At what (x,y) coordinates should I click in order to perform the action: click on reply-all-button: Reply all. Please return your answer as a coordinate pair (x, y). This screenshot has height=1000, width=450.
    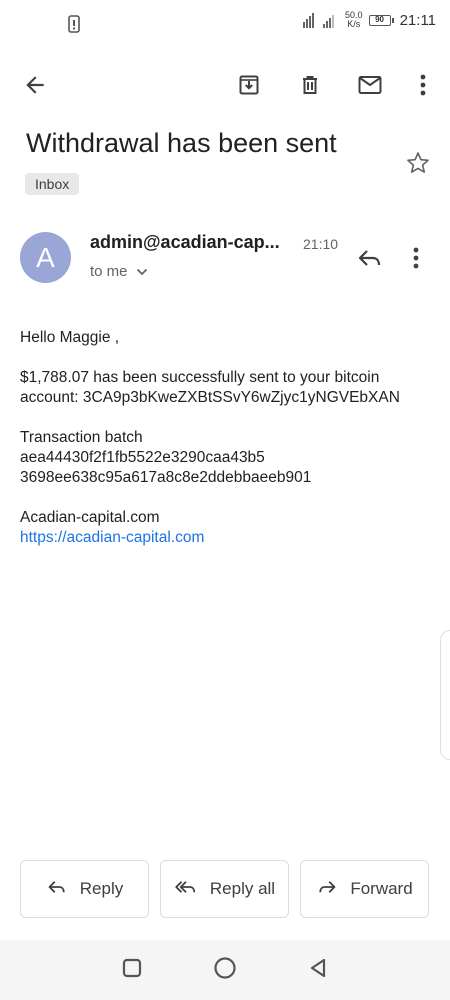
    Looking at the image, I should click on (224, 889).